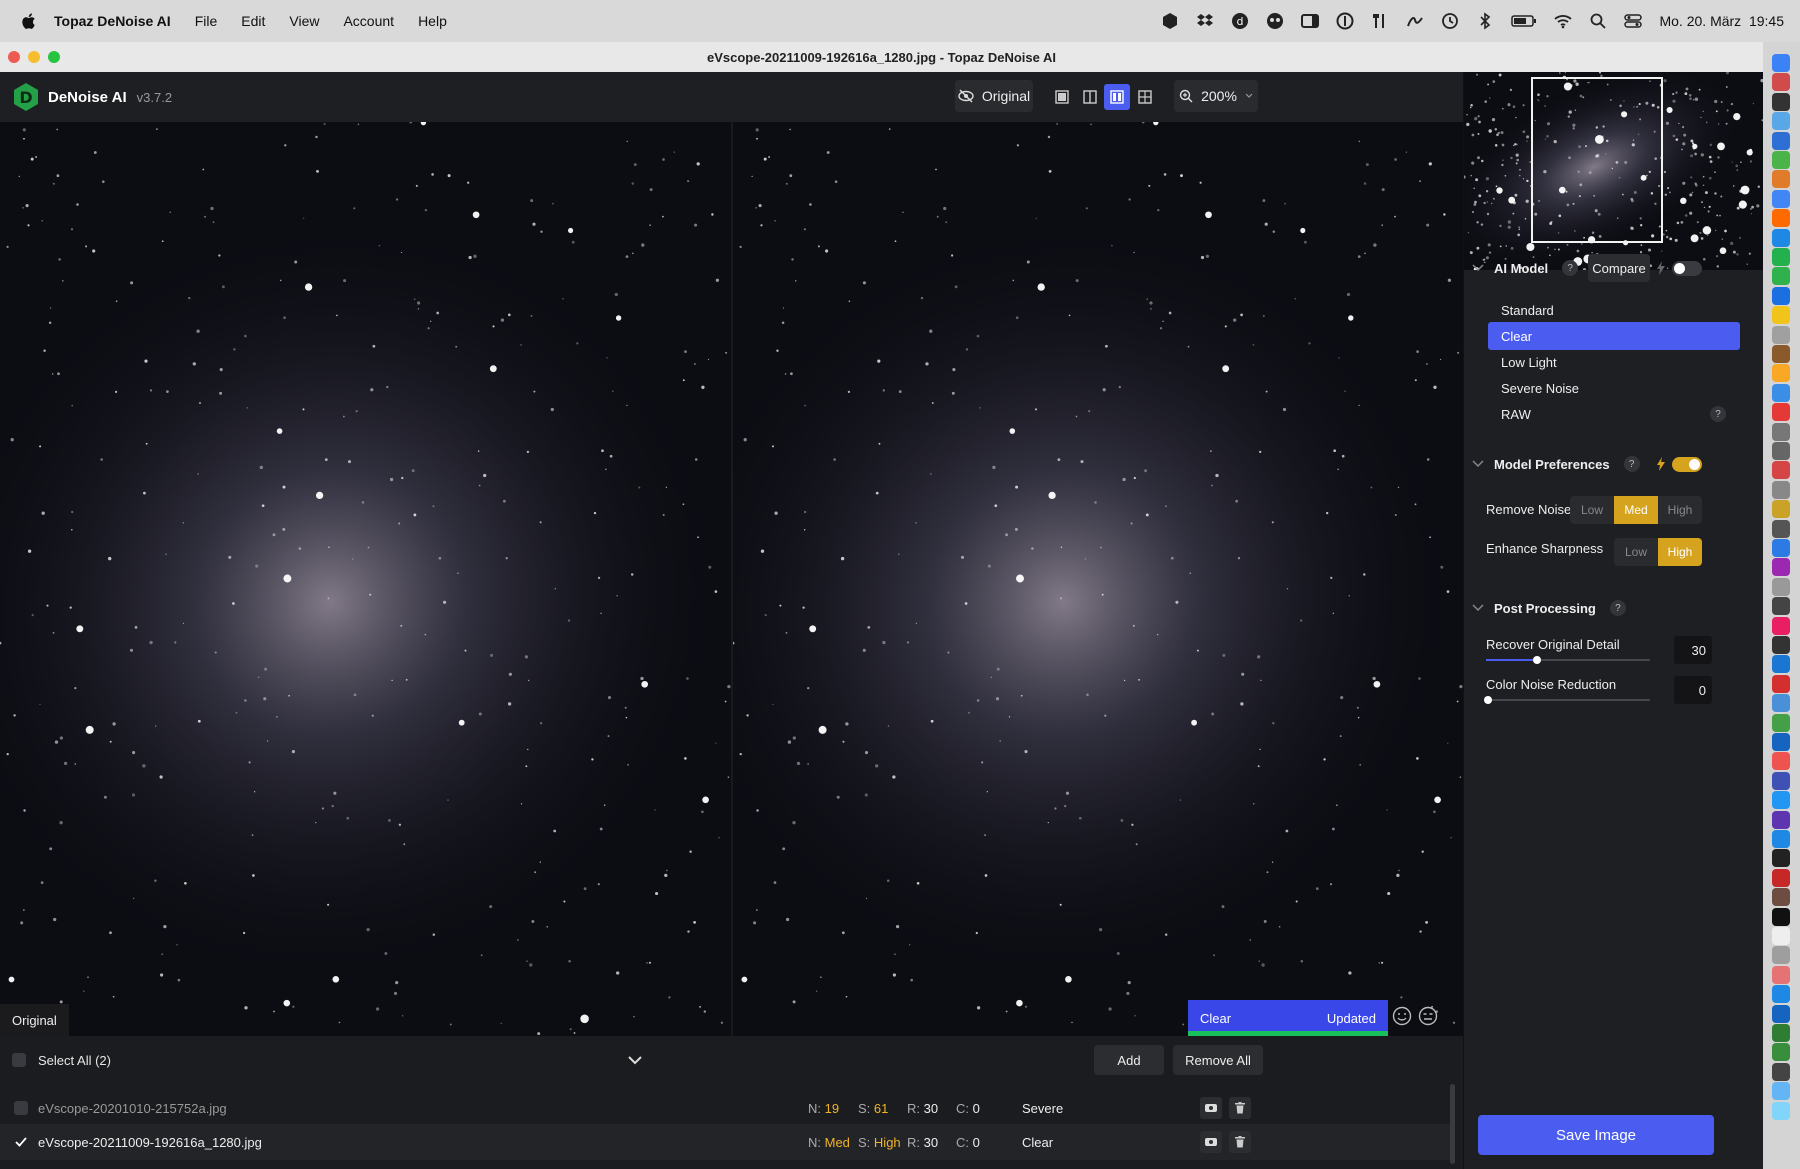  I want to click on enhance-sharpness-low: Low, so click(1636, 552).